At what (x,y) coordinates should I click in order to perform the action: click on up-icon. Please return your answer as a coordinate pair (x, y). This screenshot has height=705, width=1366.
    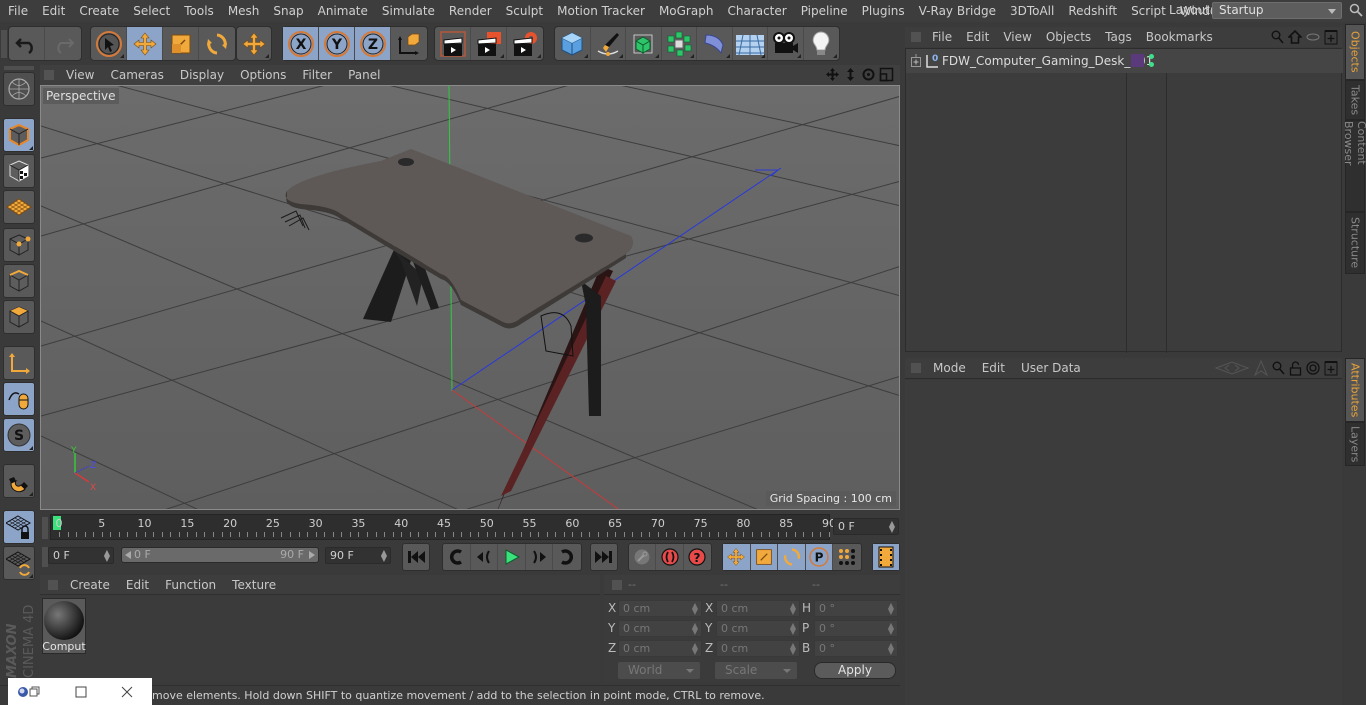
    Looking at the image, I should click on (1261, 368).